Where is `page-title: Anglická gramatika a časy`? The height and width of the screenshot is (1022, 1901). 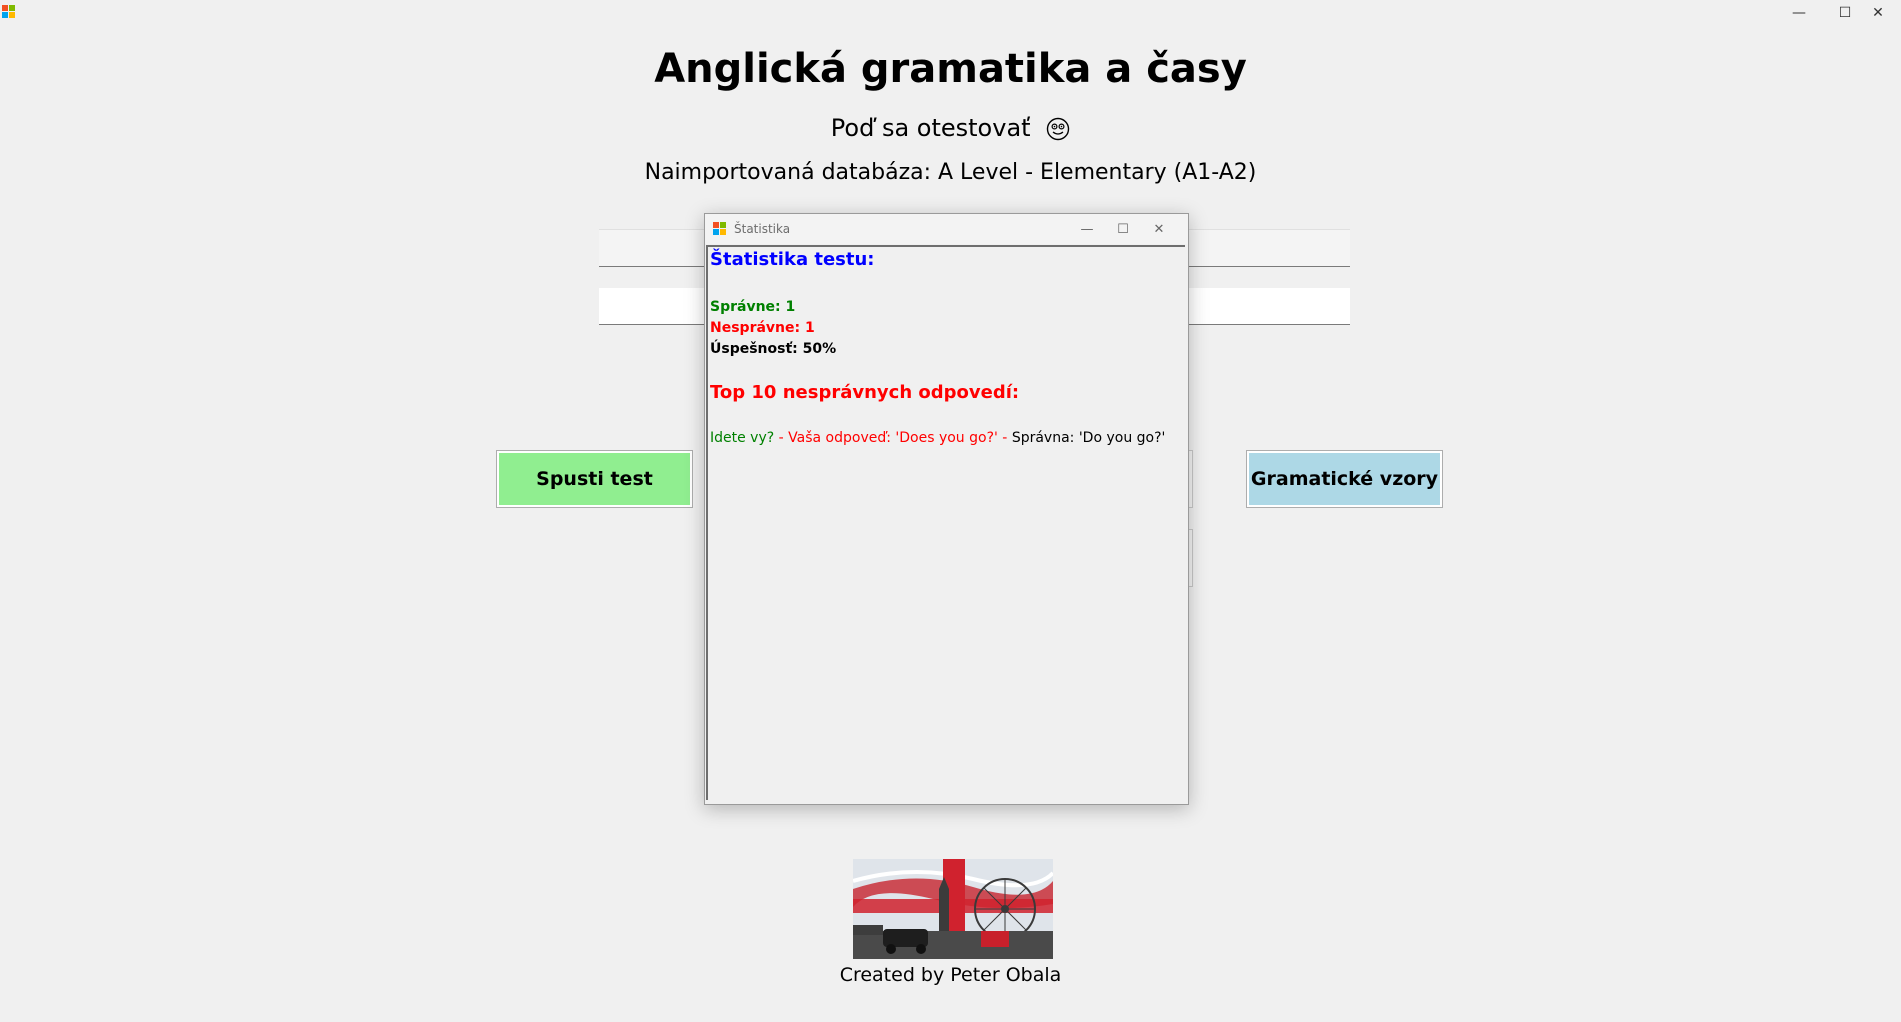
page-title: Anglická gramatika a časy is located at coordinates (950, 69).